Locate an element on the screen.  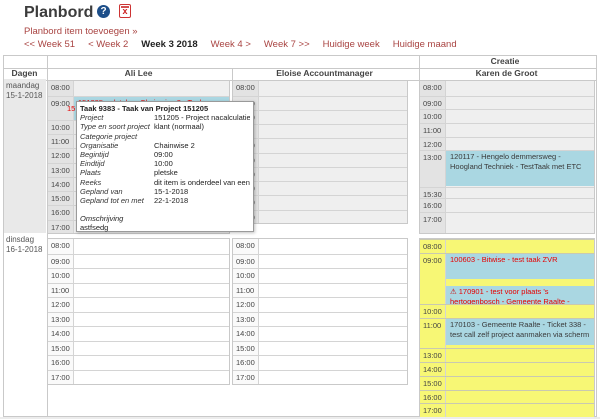
nav-huidige-maand: Huidige maand is located at coordinates (425, 44).